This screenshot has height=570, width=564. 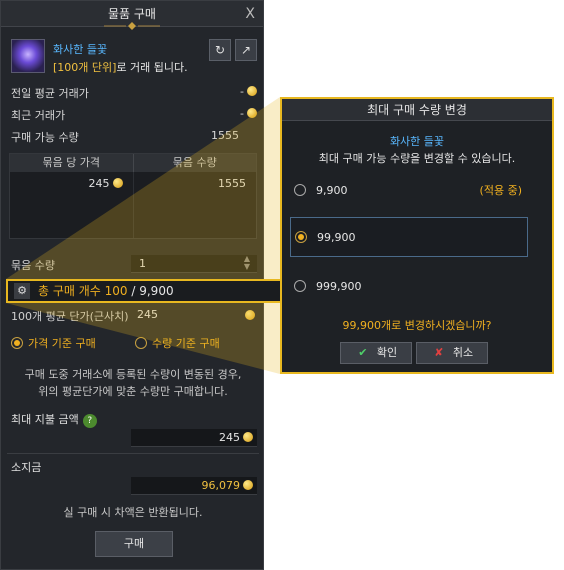 What do you see at coordinates (147, 314) in the screenshot?
I see `avg-price-value: 245` at bounding box center [147, 314].